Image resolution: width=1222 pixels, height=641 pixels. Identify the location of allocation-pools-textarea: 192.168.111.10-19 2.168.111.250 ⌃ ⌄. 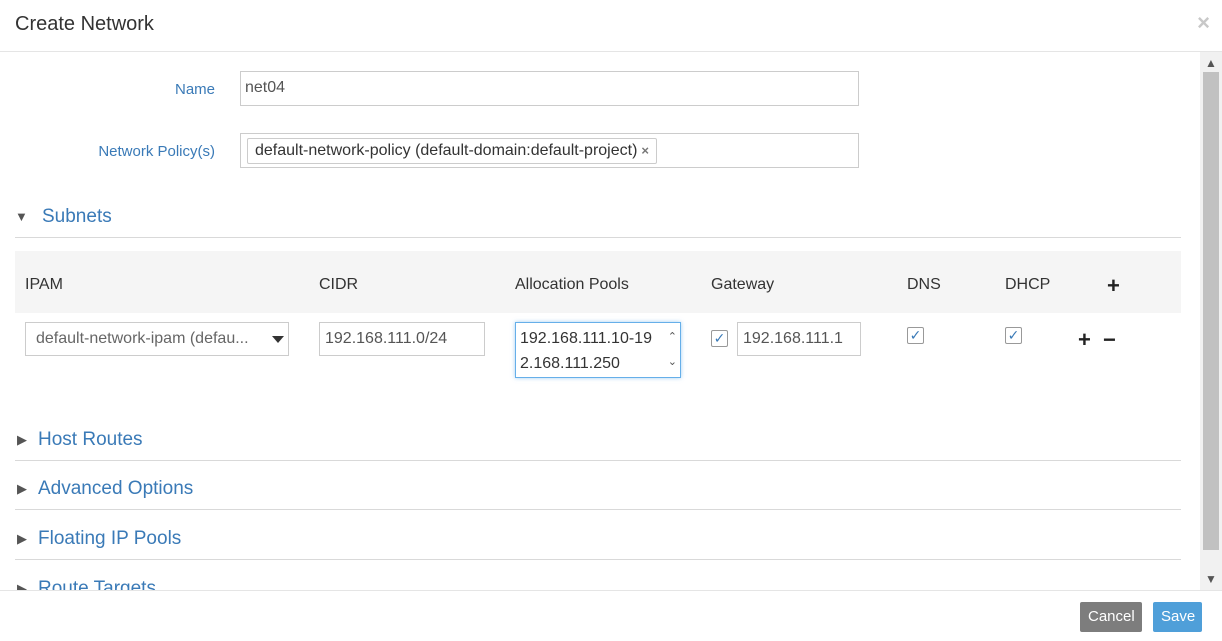
(598, 350).